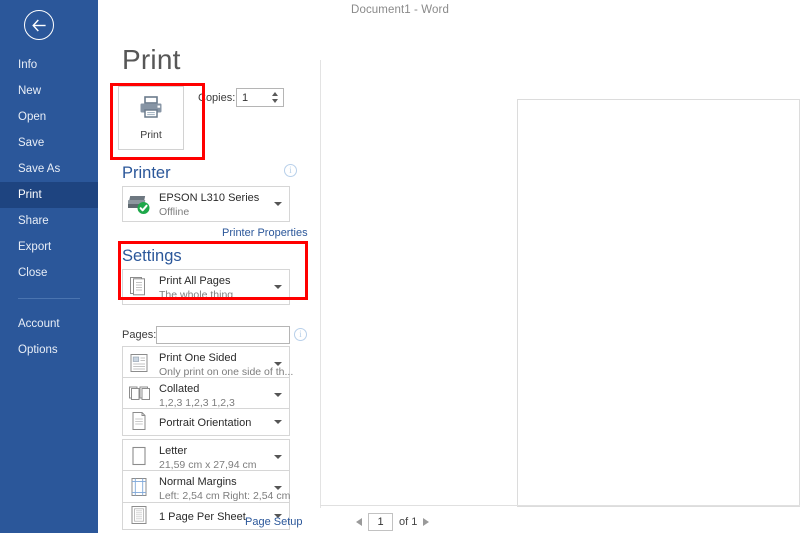 Image resolution: width=800 pixels, height=533 pixels. What do you see at coordinates (146, 173) in the screenshot?
I see `printer-section-heading: Printer` at bounding box center [146, 173].